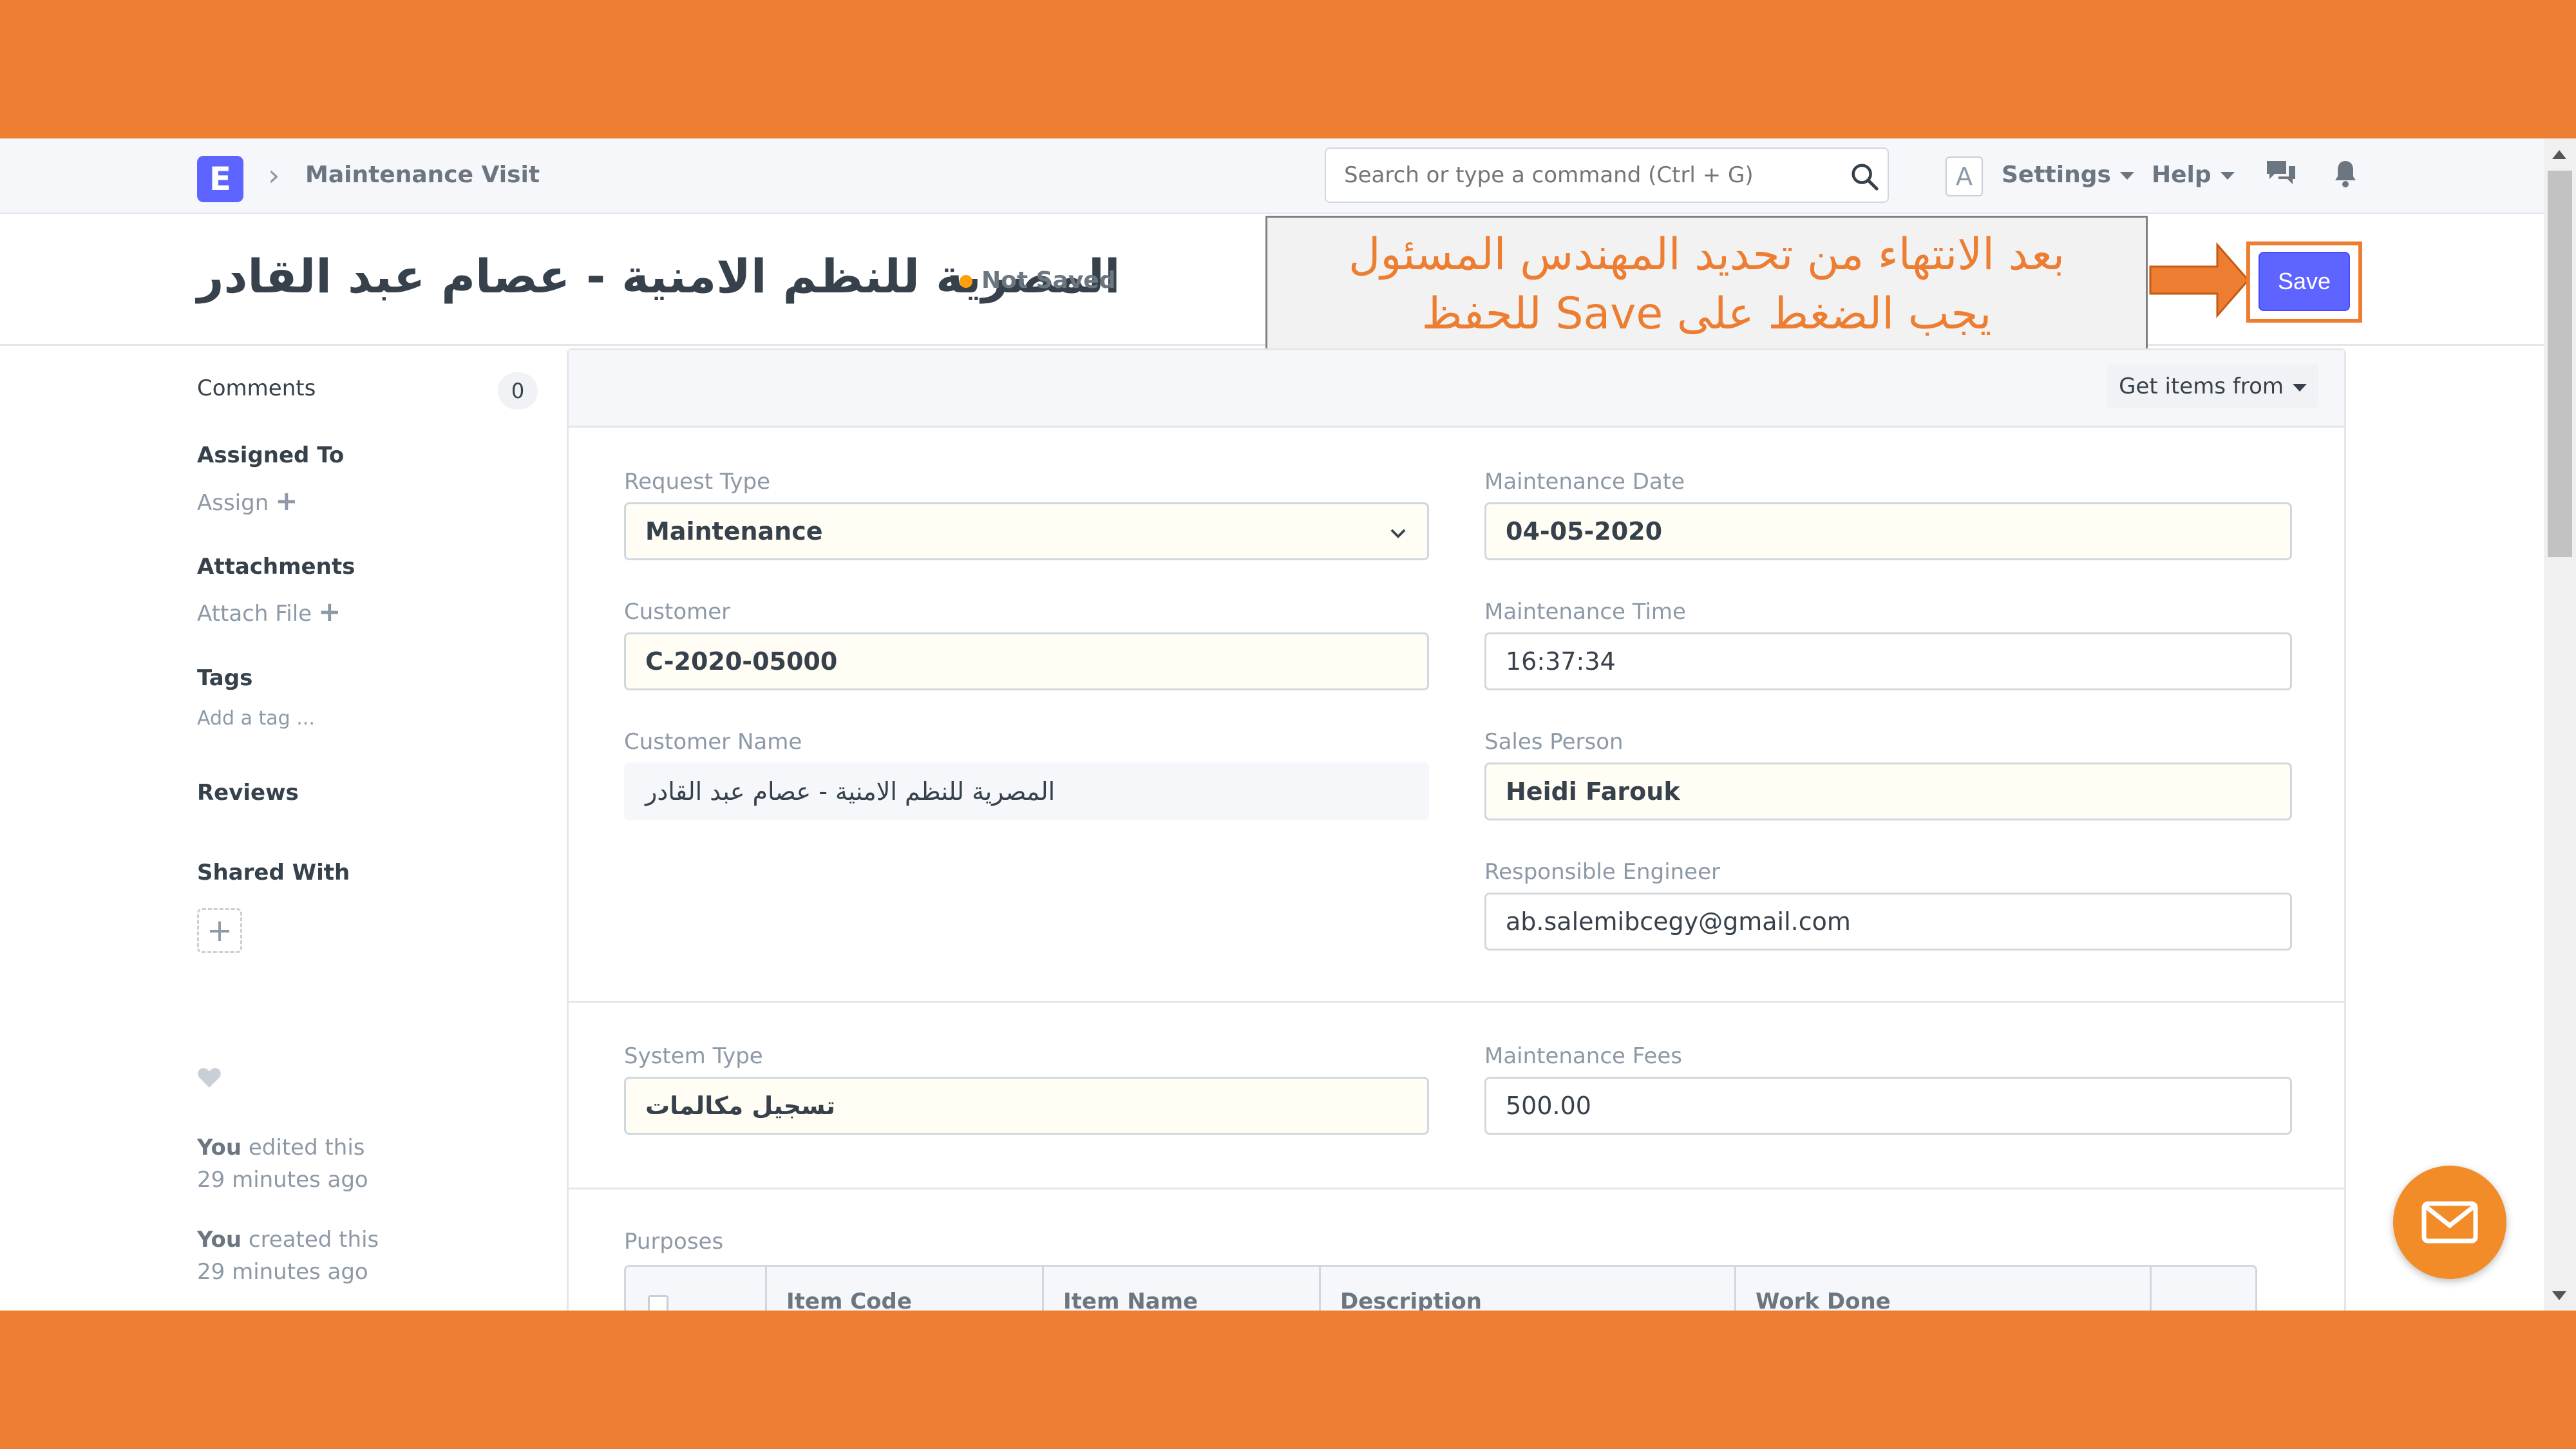 This screenshot has width=2576, height=1449. Describe the element at coordinates (658, 1303) in the screenshot. I see `select-all-checkbox` at that location.